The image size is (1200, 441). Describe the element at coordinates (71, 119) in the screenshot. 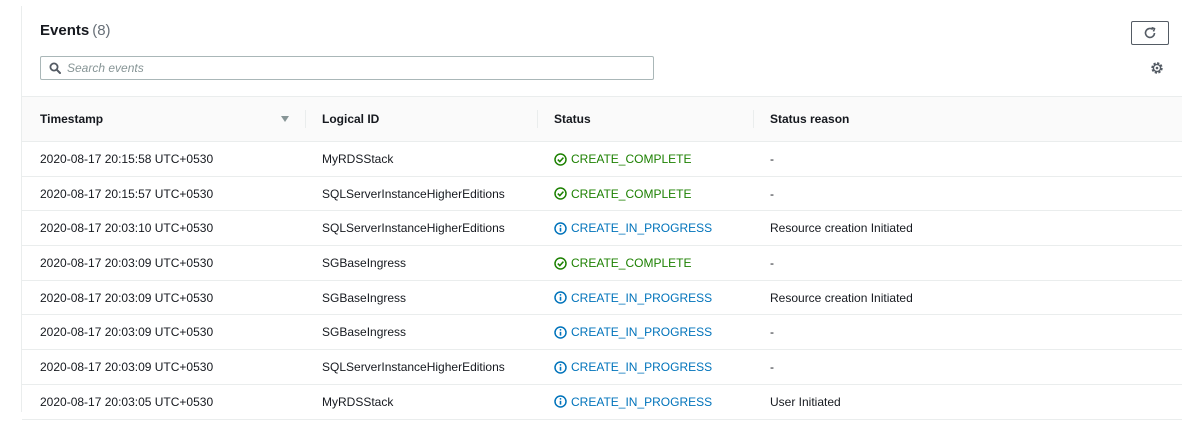

I see `column-header-timestamp: Timestamp` at that location.